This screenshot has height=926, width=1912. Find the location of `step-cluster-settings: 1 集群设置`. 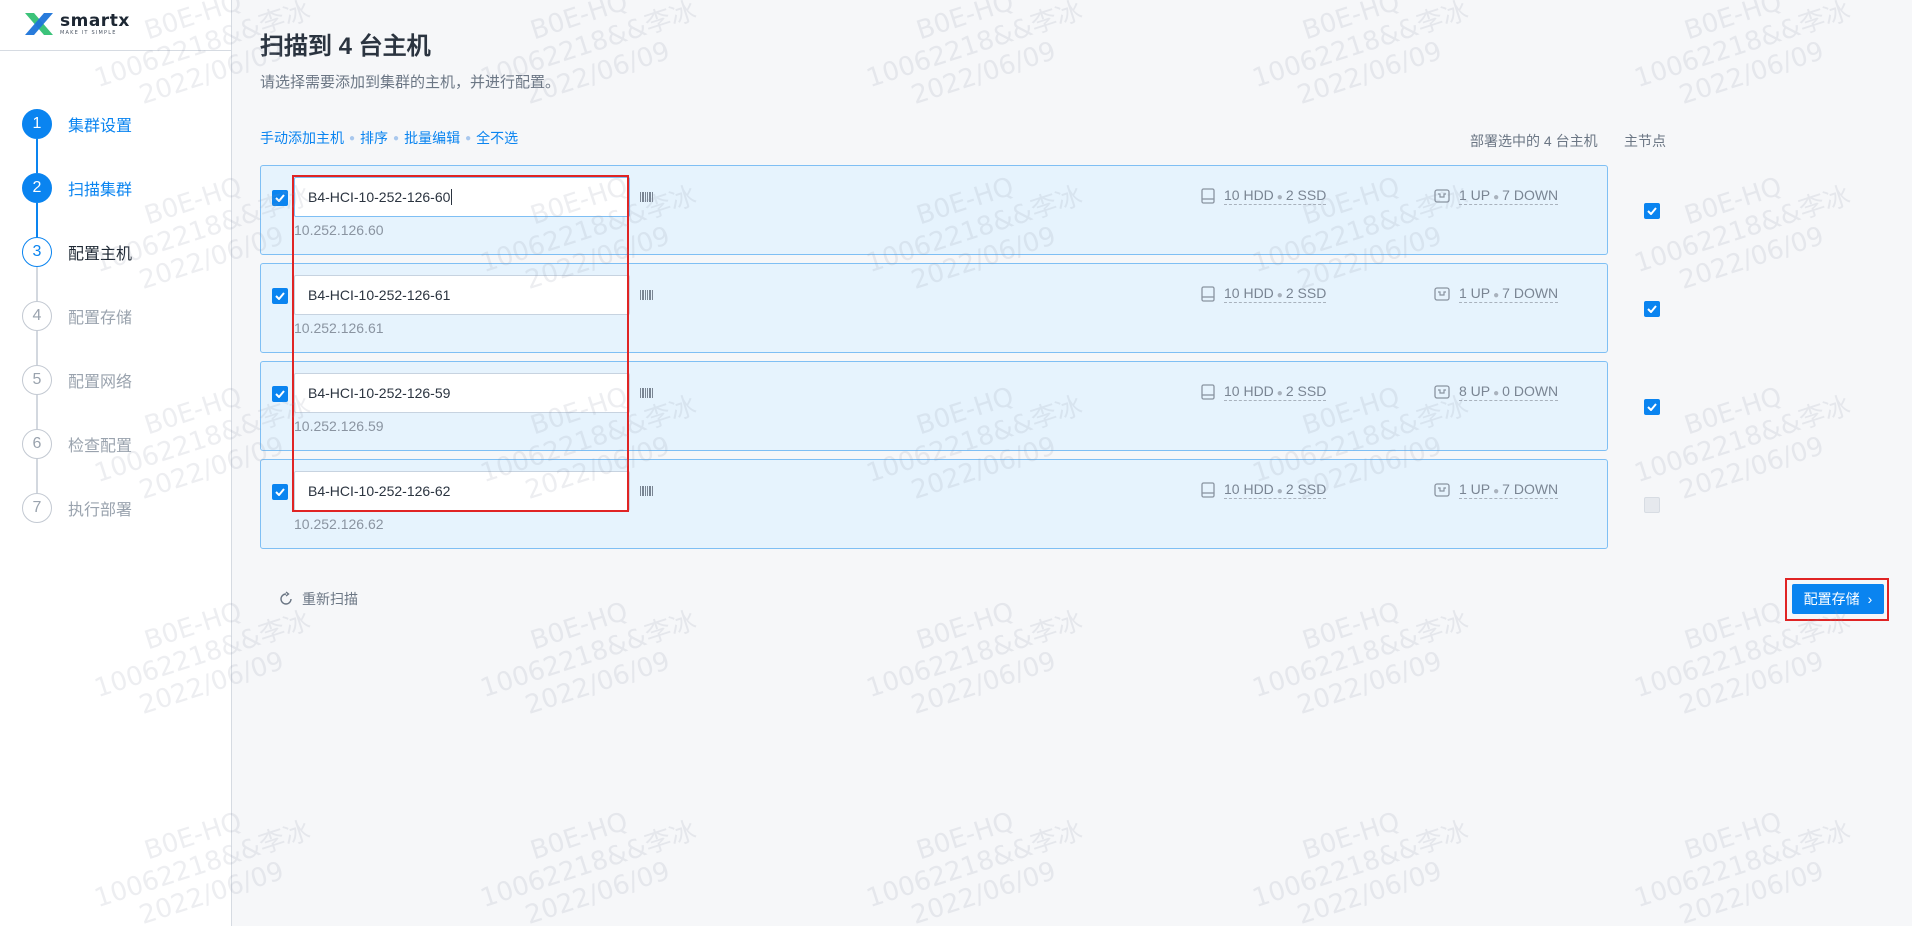

step-cluster-settings: 1 集群设置 is located at coordinates (77, 124).